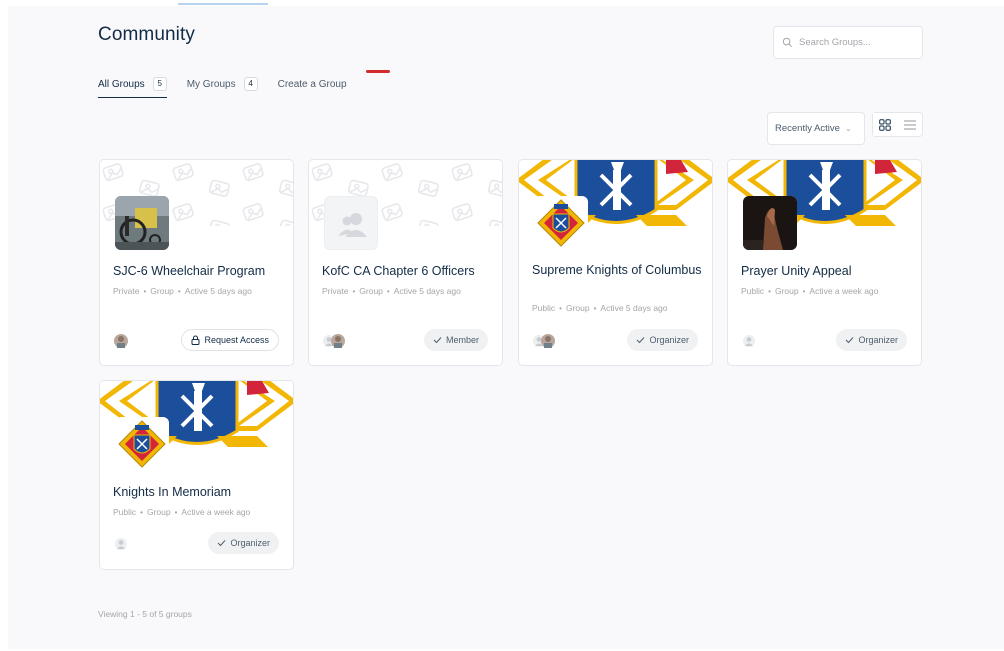  I want to click on group-title: Prayer Unity Appeal, so click(826, 271).